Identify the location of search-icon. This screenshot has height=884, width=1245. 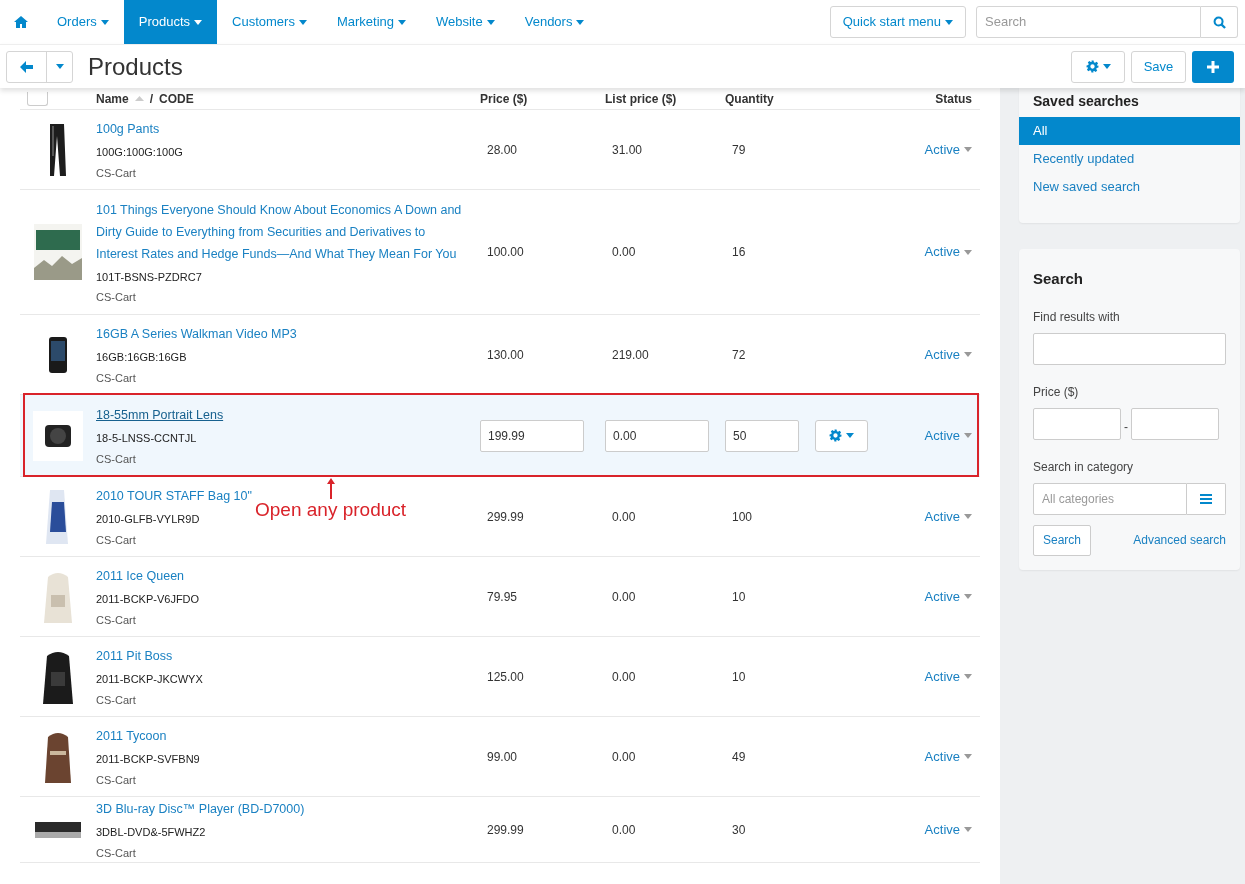
(1219, 22).